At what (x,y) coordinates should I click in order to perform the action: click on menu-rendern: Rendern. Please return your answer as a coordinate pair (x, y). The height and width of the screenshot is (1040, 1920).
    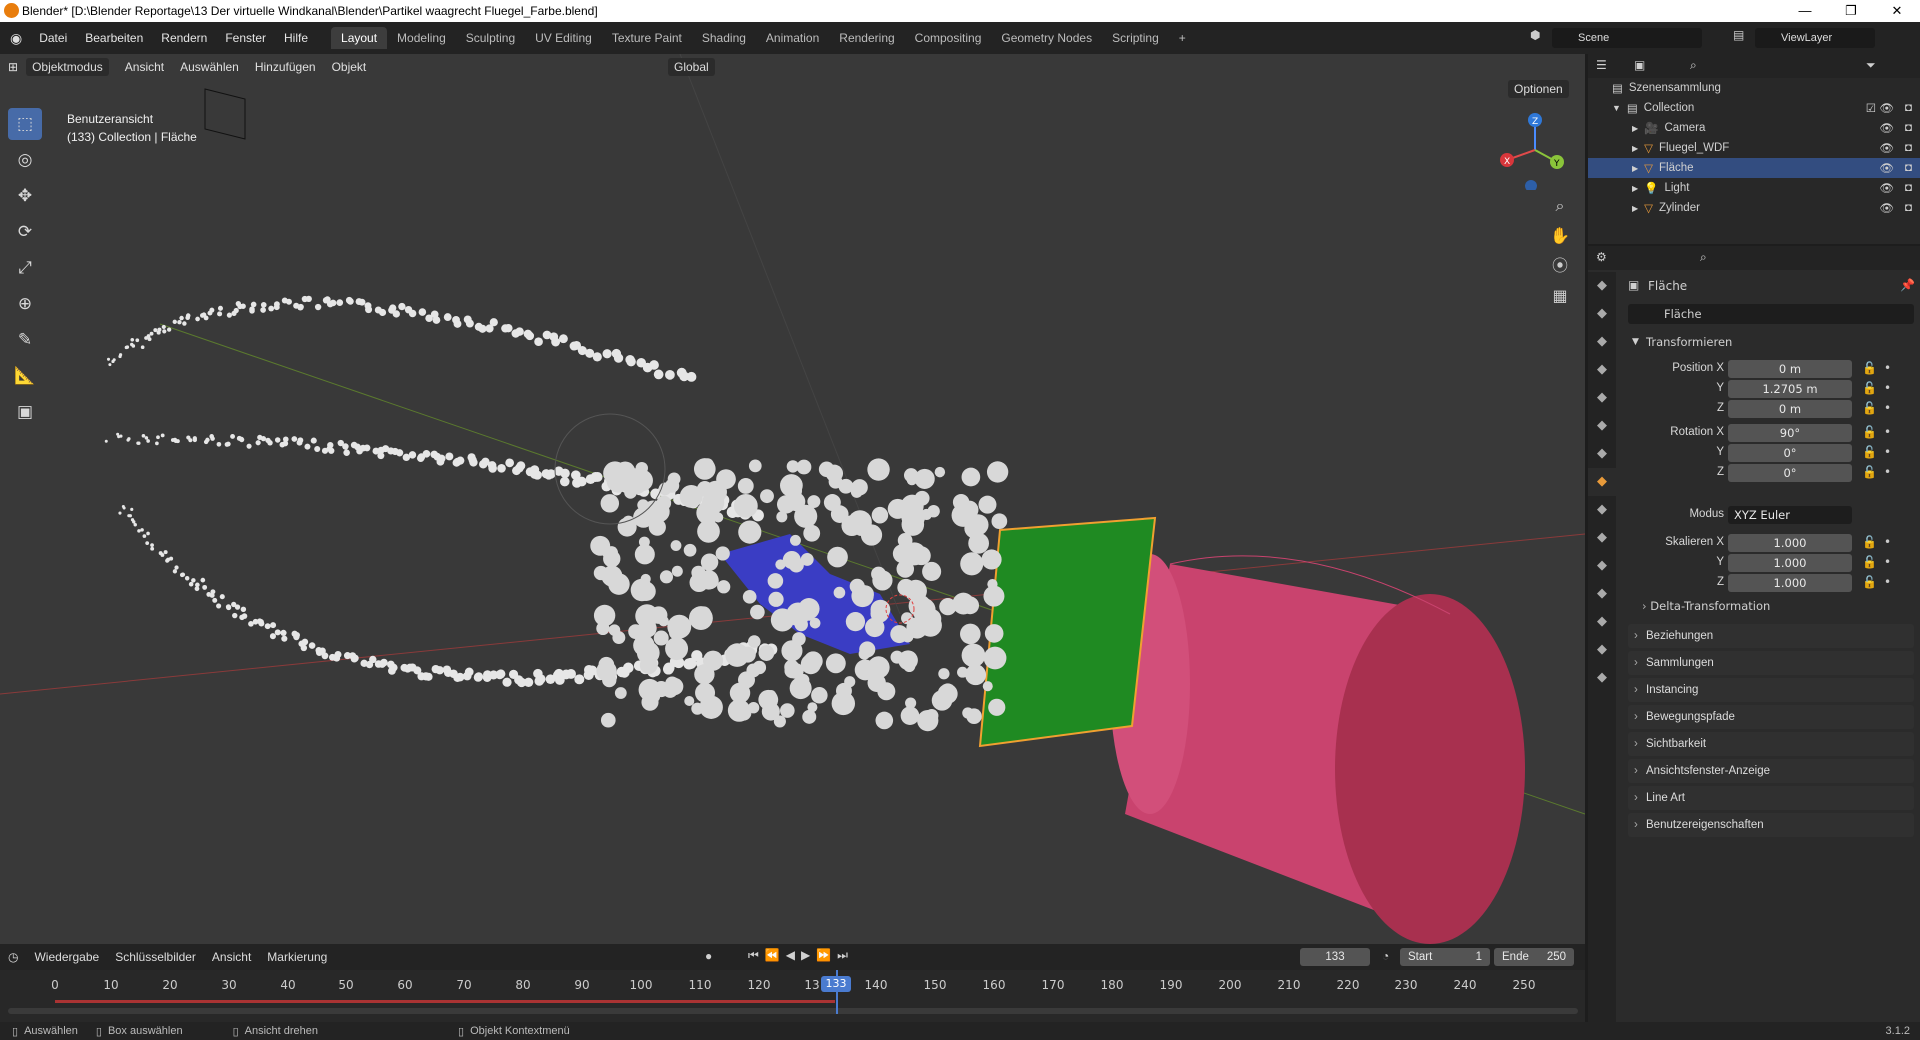
    Looking at the image, I should click on (184, 38).